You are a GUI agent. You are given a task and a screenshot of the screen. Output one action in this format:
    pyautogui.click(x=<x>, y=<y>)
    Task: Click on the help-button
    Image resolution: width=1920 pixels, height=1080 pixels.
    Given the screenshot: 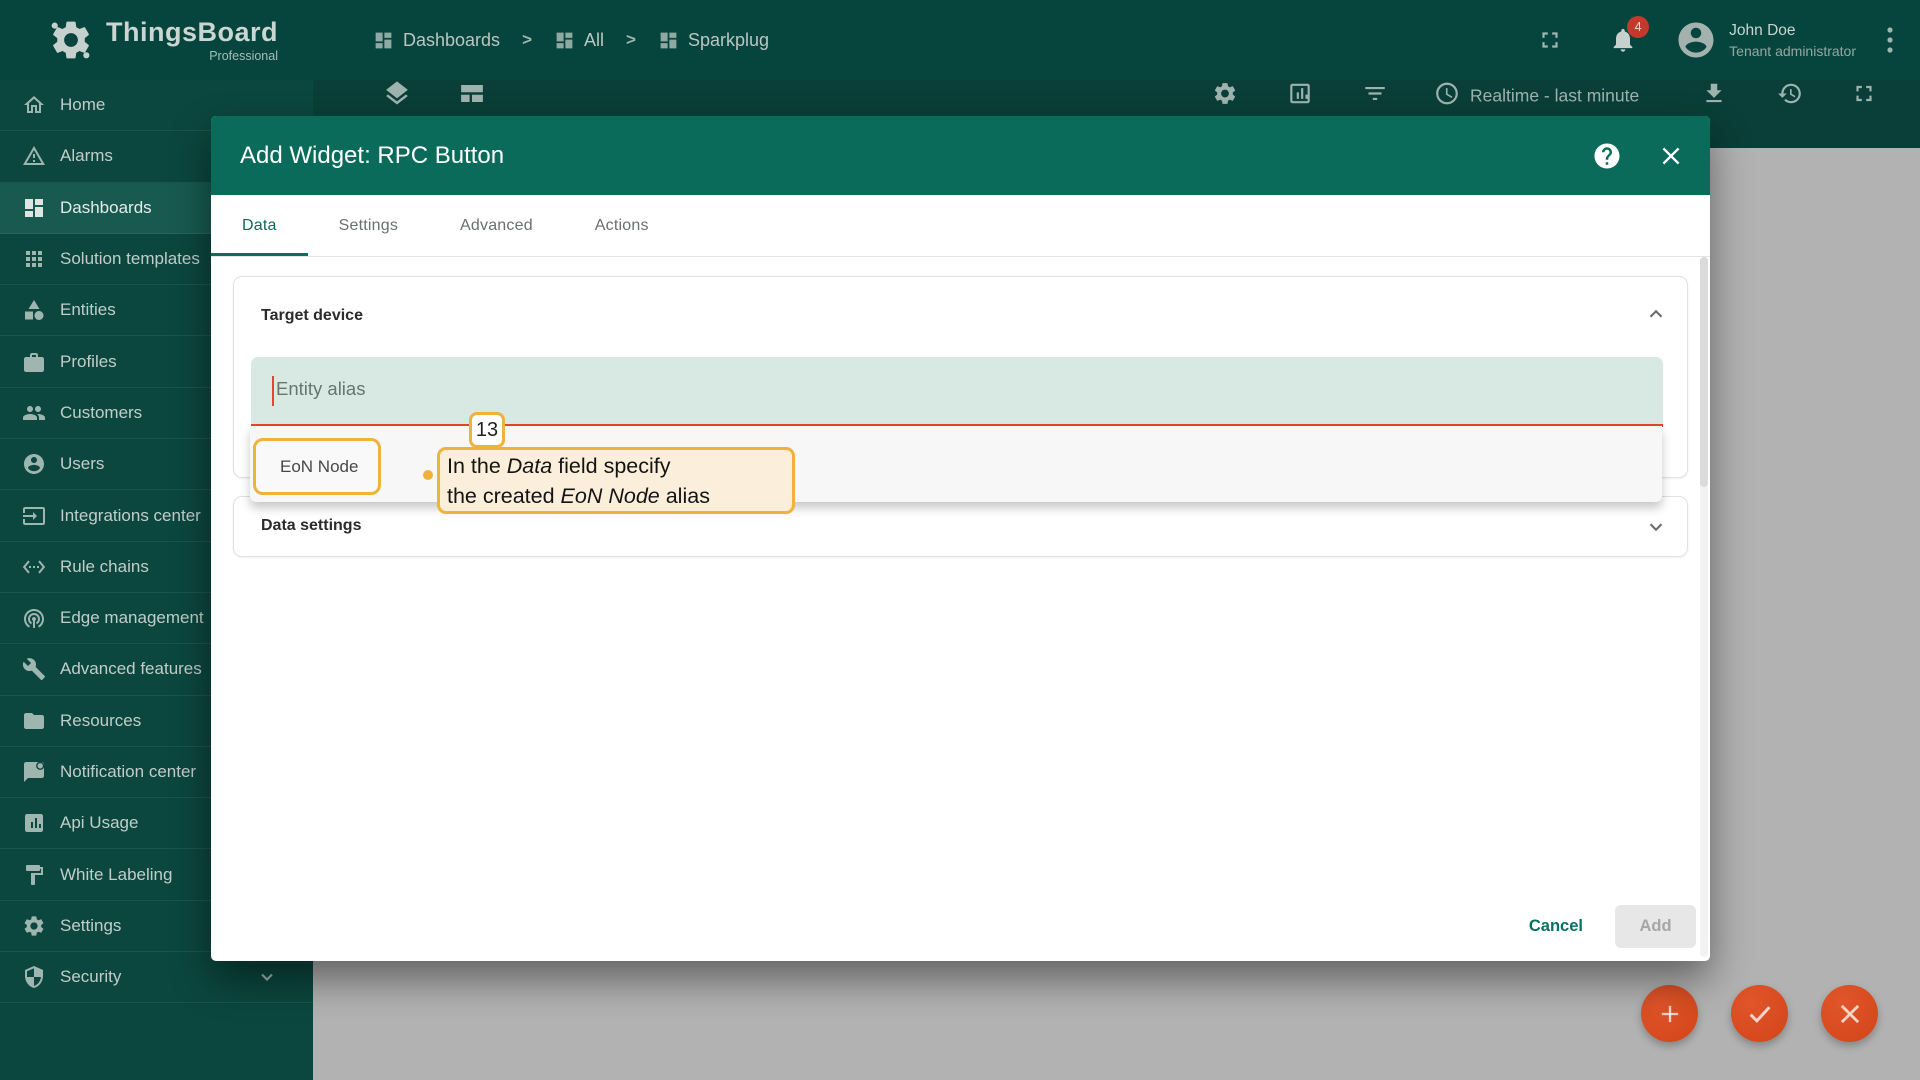 What is the action you would take?
    pyautogui.click(x=1607, y=156)
    